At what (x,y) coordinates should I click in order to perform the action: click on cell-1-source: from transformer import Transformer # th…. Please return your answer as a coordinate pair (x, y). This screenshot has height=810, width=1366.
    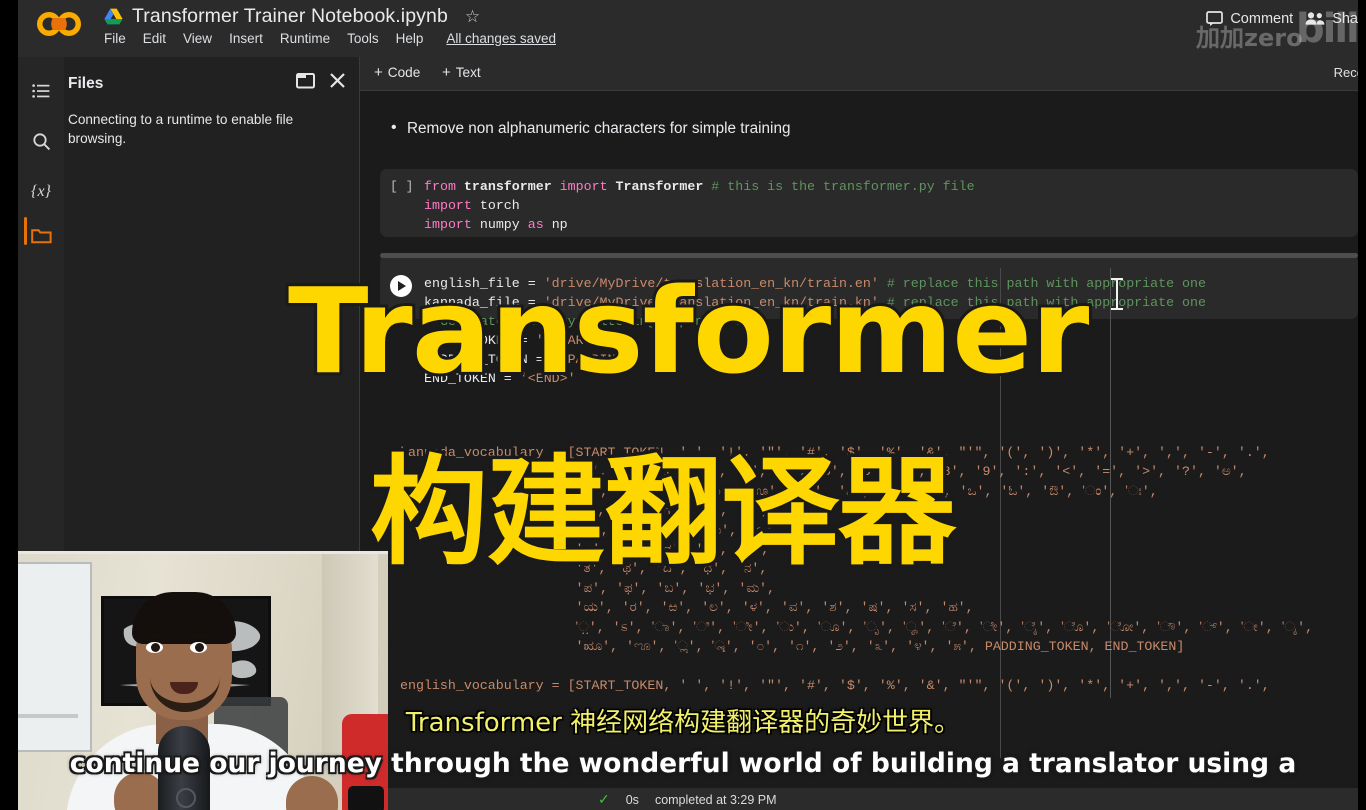
    Looking at the image, I should click on (699, 205).